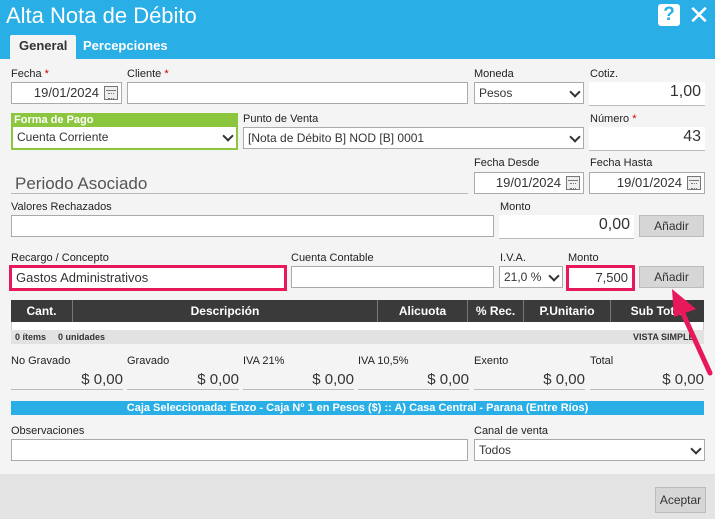  Describe the element at coordinates (496, 93) in the screenshot. I see `moneda-value: Pesos` at that location.